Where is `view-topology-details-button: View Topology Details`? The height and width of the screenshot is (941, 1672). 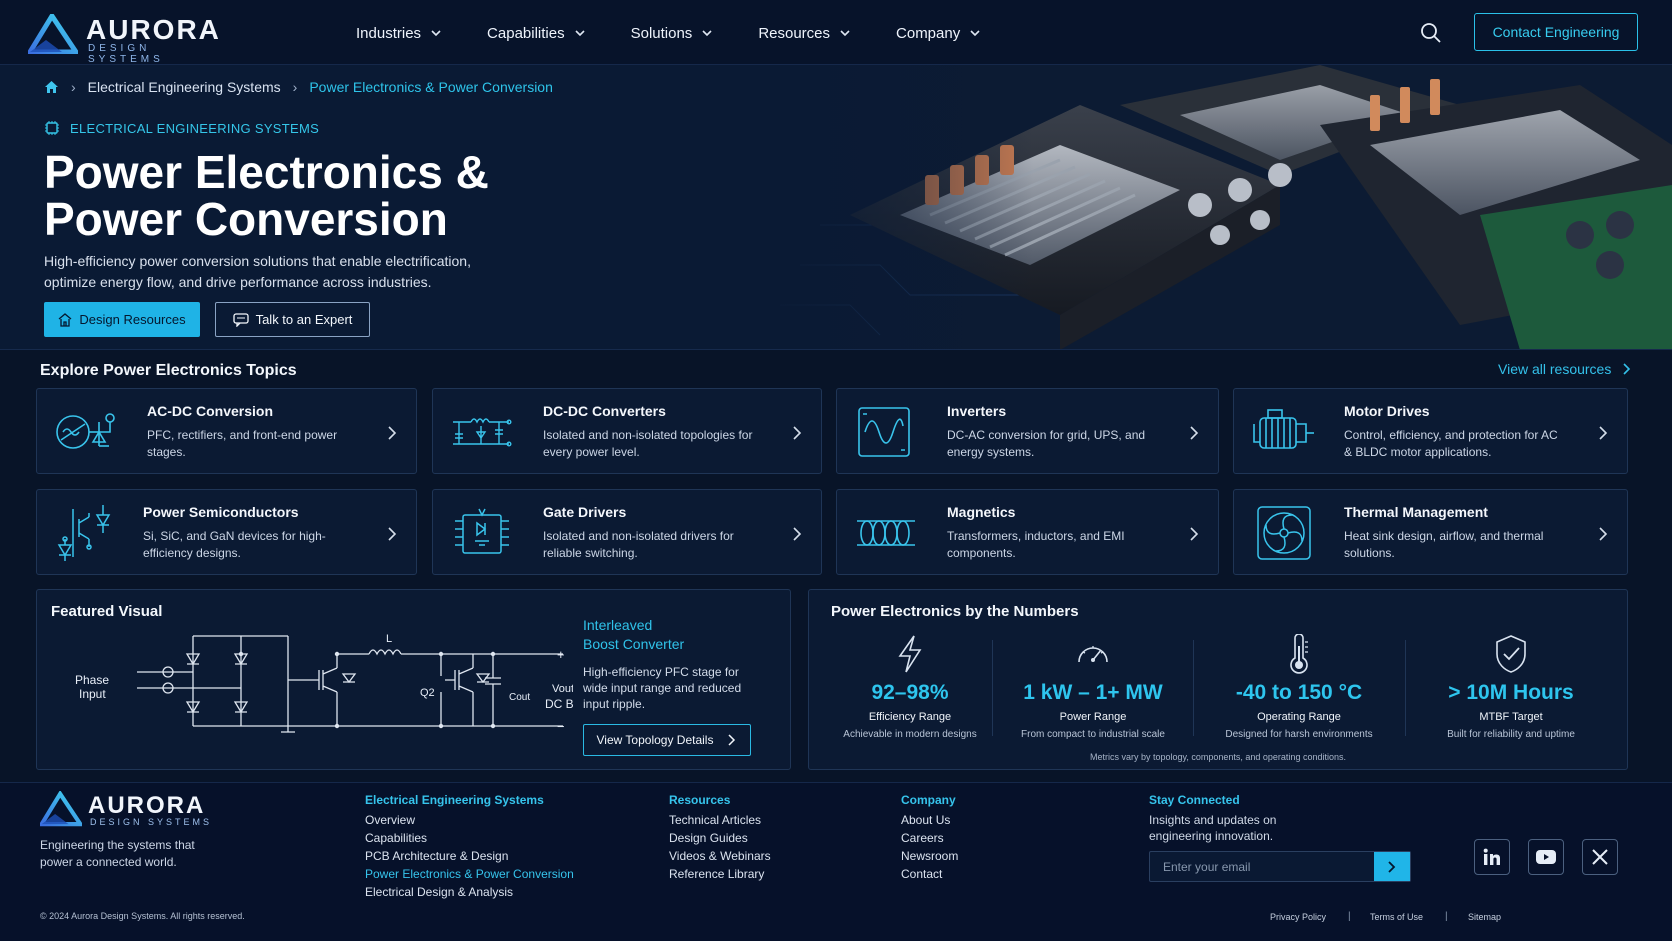 view-topology-details-button: View Topology Details is located at coordinates (667, 740).